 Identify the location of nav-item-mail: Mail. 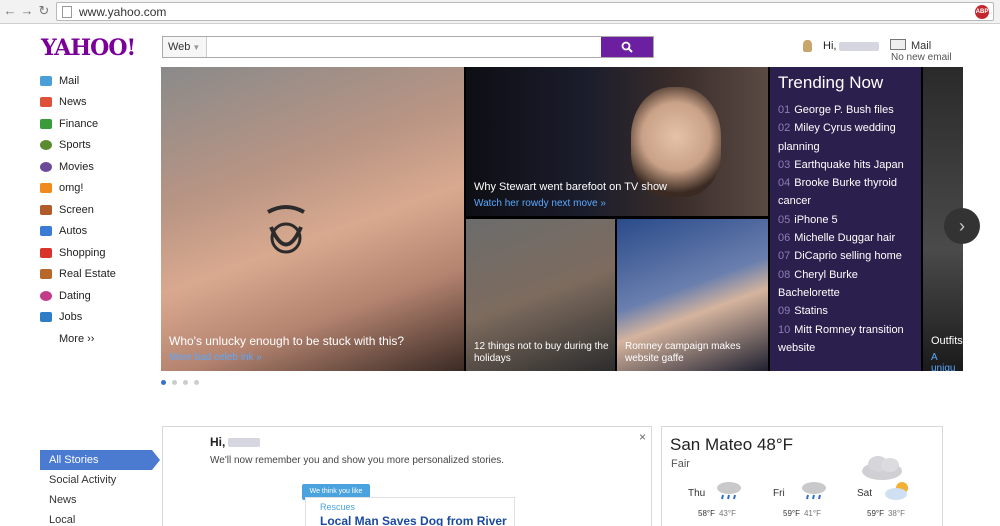
(95, 81).